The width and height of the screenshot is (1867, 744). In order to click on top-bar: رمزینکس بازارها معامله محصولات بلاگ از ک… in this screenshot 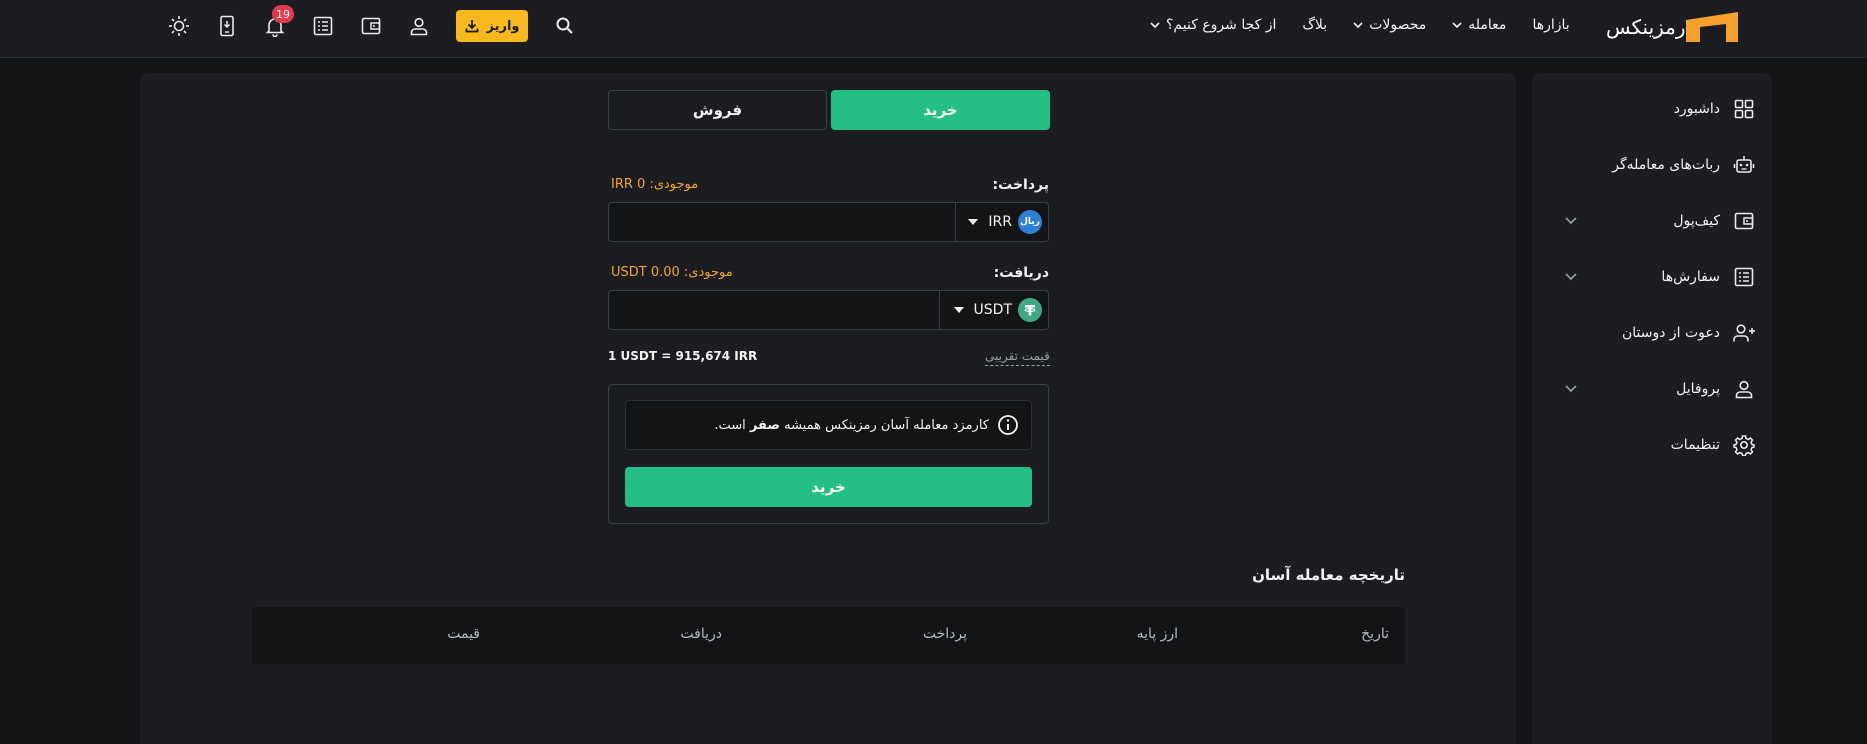, I will do `click(933, 29)`.